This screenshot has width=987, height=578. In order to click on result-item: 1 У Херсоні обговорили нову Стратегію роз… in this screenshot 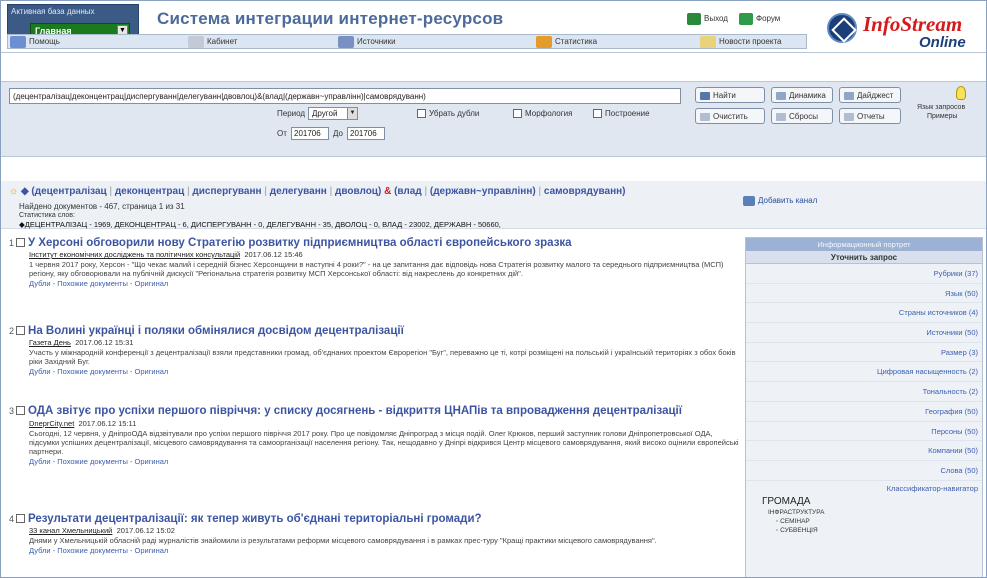, I will do `click(374, 262)`.